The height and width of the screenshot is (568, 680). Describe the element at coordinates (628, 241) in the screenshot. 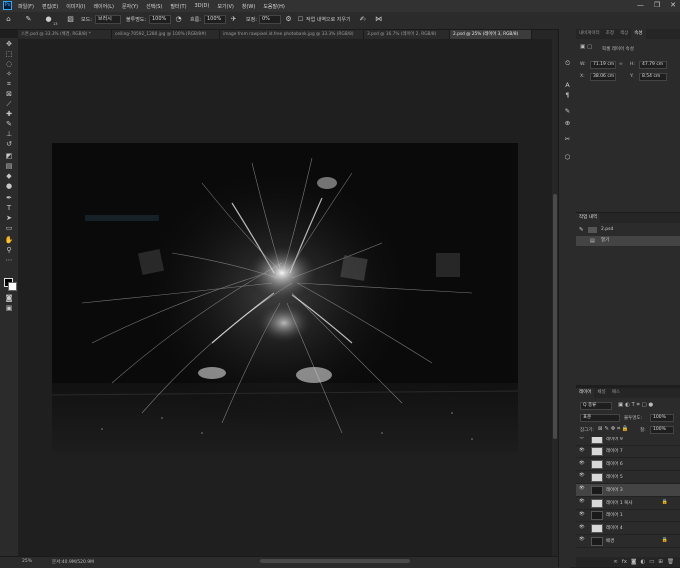

I see `history-step: ▤ 열기` at that location.